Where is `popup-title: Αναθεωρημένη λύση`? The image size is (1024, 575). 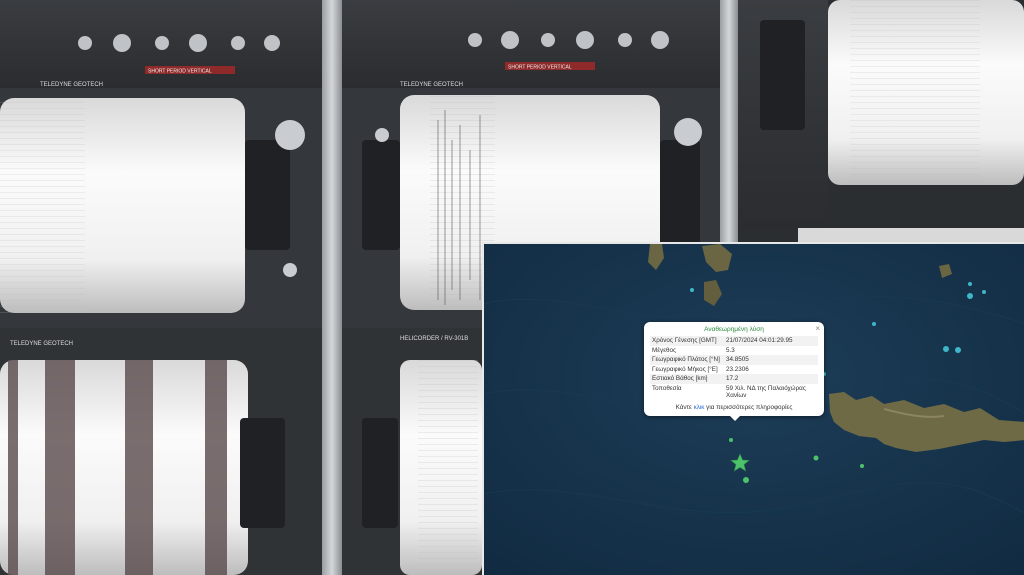
popup-title: Αναθεωρημένη λύση is located at coordinates (734, 329).